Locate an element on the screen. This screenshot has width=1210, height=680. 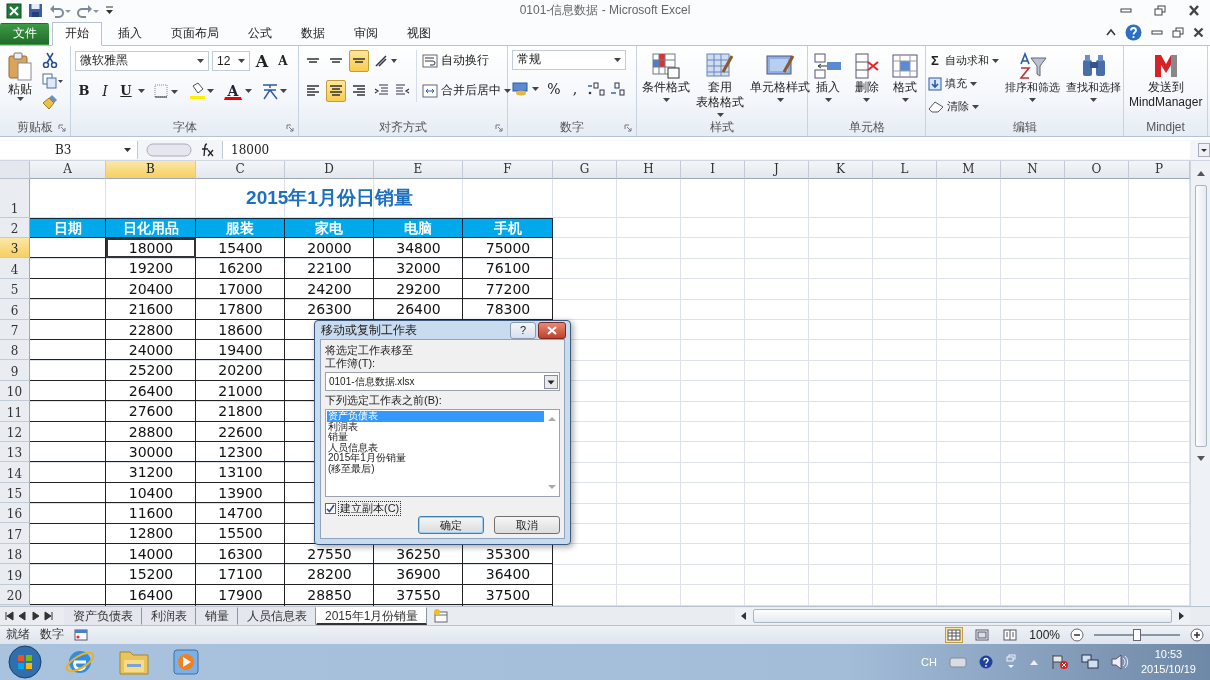
font-color-button: A is located at coordinates (233, 90).